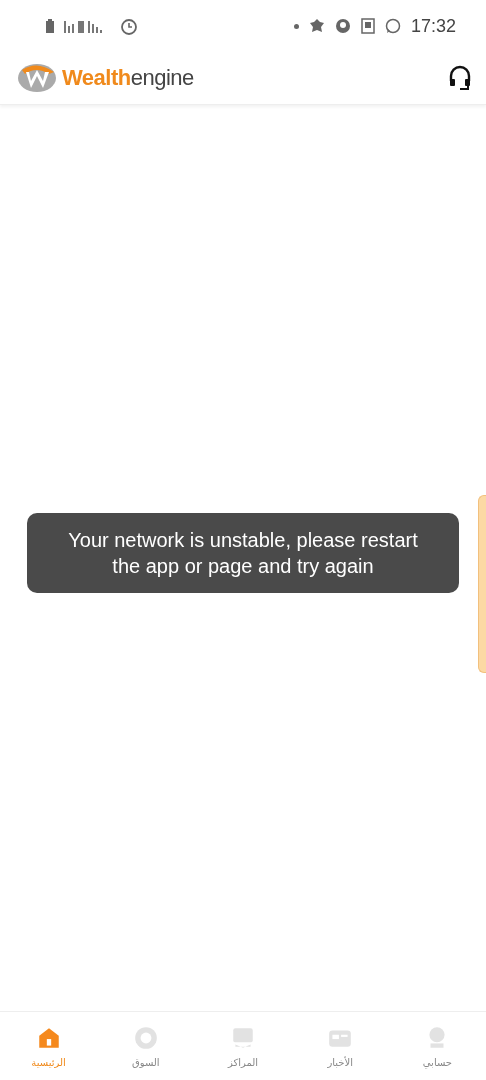 The width and height of the screenshot is (486, 1080). I want to click on nav-tab: السوق, so click(146, 1046).